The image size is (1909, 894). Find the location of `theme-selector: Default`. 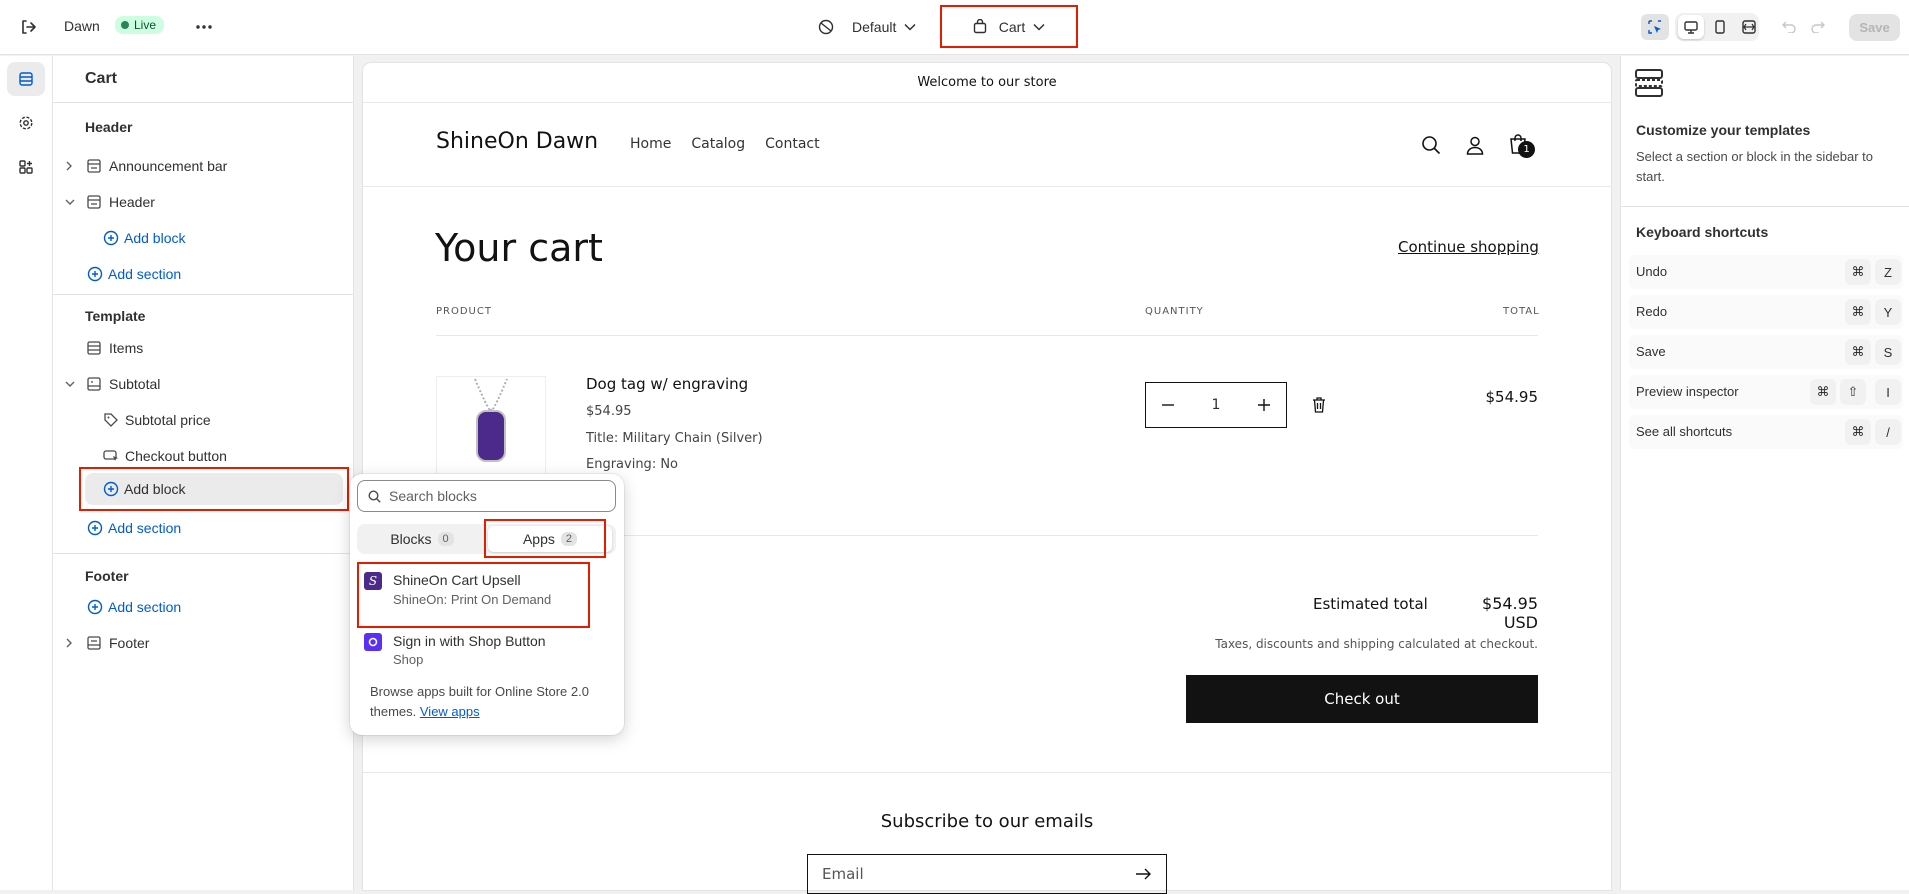

theme-selector: Default is located at coordinates (867, 27).